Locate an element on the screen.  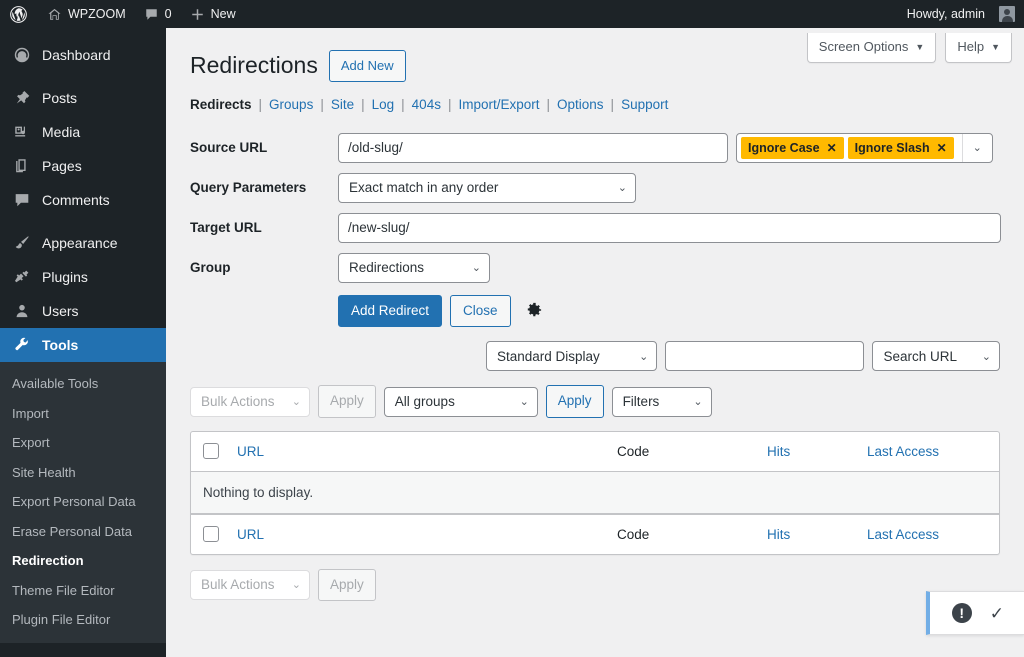
bulk-actions-select: Bulk Actions ⌄ is located at coordinates (250, 401).